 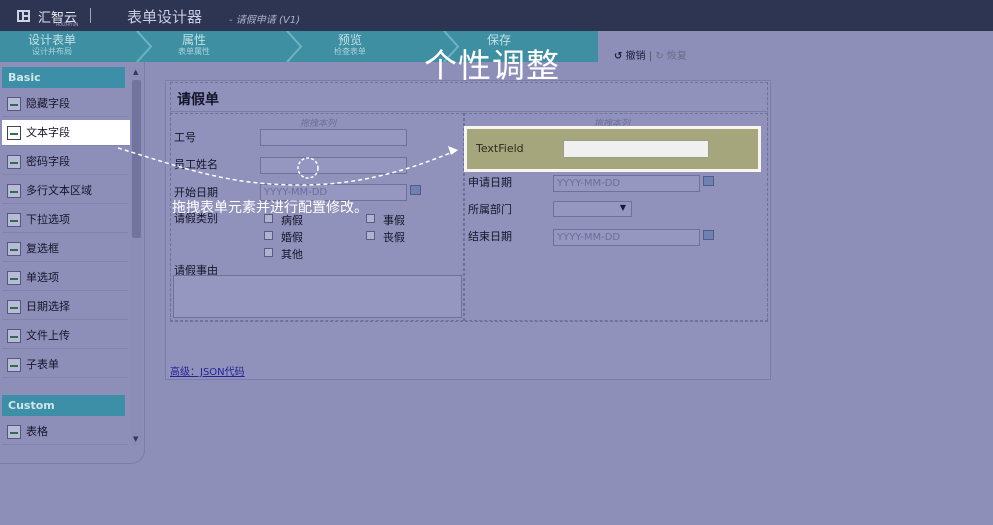 What do you see at coordinates (492, 65) in the screenshot?
I see `overlay-heading: 个性调整` at bounding box center [492, 65].